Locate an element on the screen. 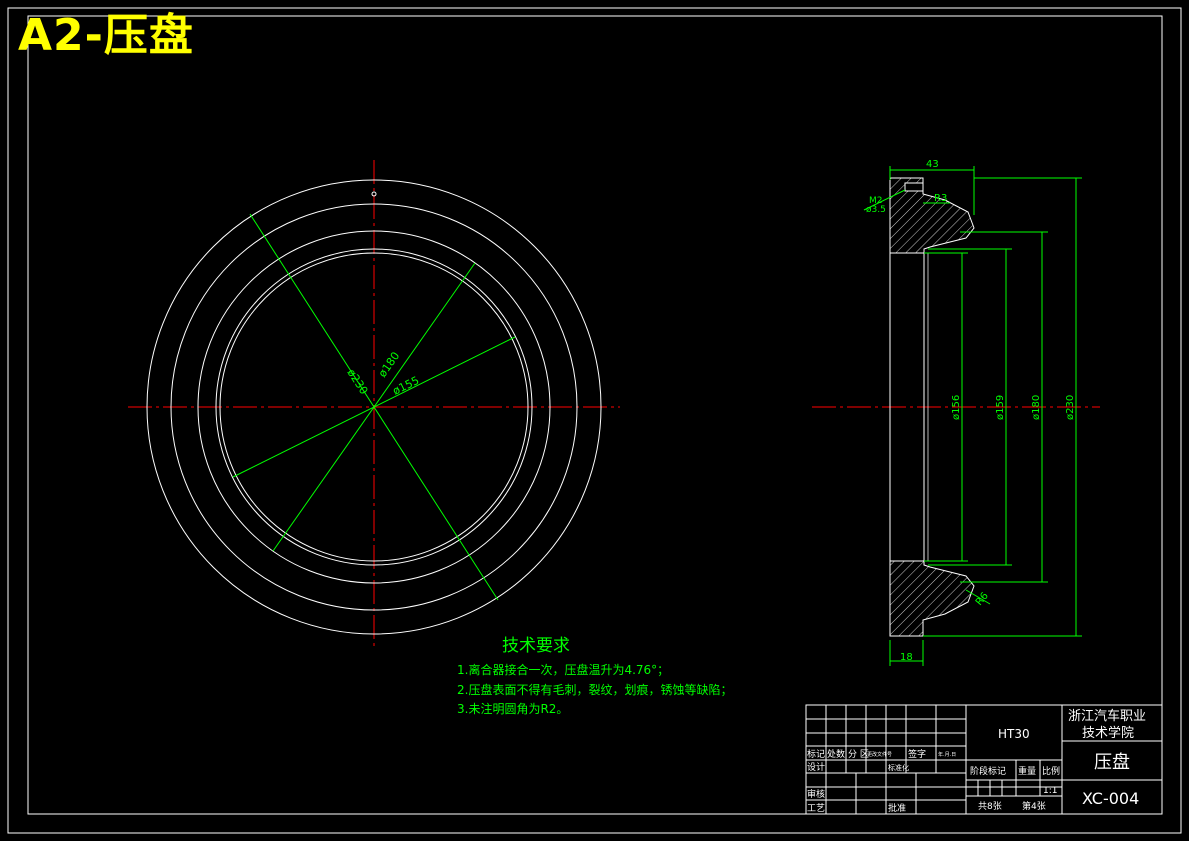 The image size is (1189, 841). dim-text-r6: R6 is located at coordinates (982, 599).